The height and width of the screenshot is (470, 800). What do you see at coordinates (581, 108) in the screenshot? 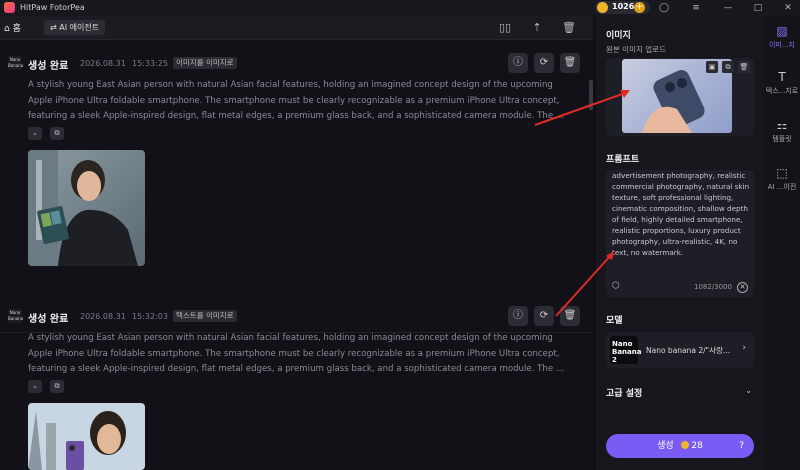
I see `arrow-to-source-image` at bounding box center [581, 108].